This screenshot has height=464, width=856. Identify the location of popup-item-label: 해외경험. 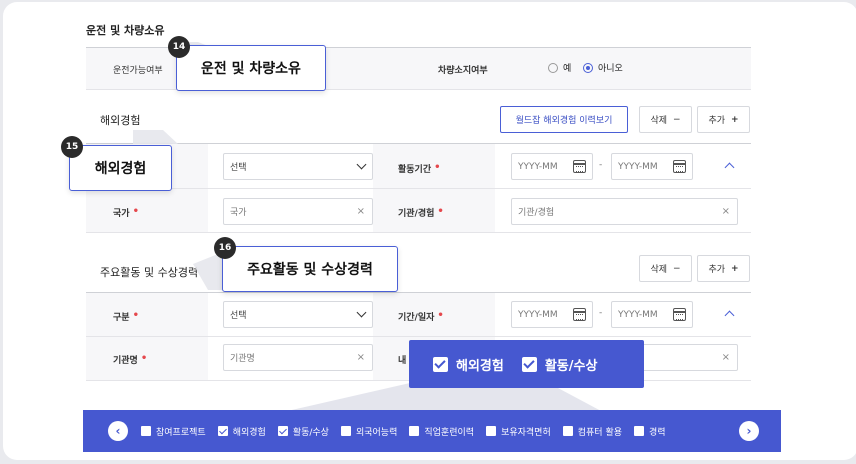
(480, 366).